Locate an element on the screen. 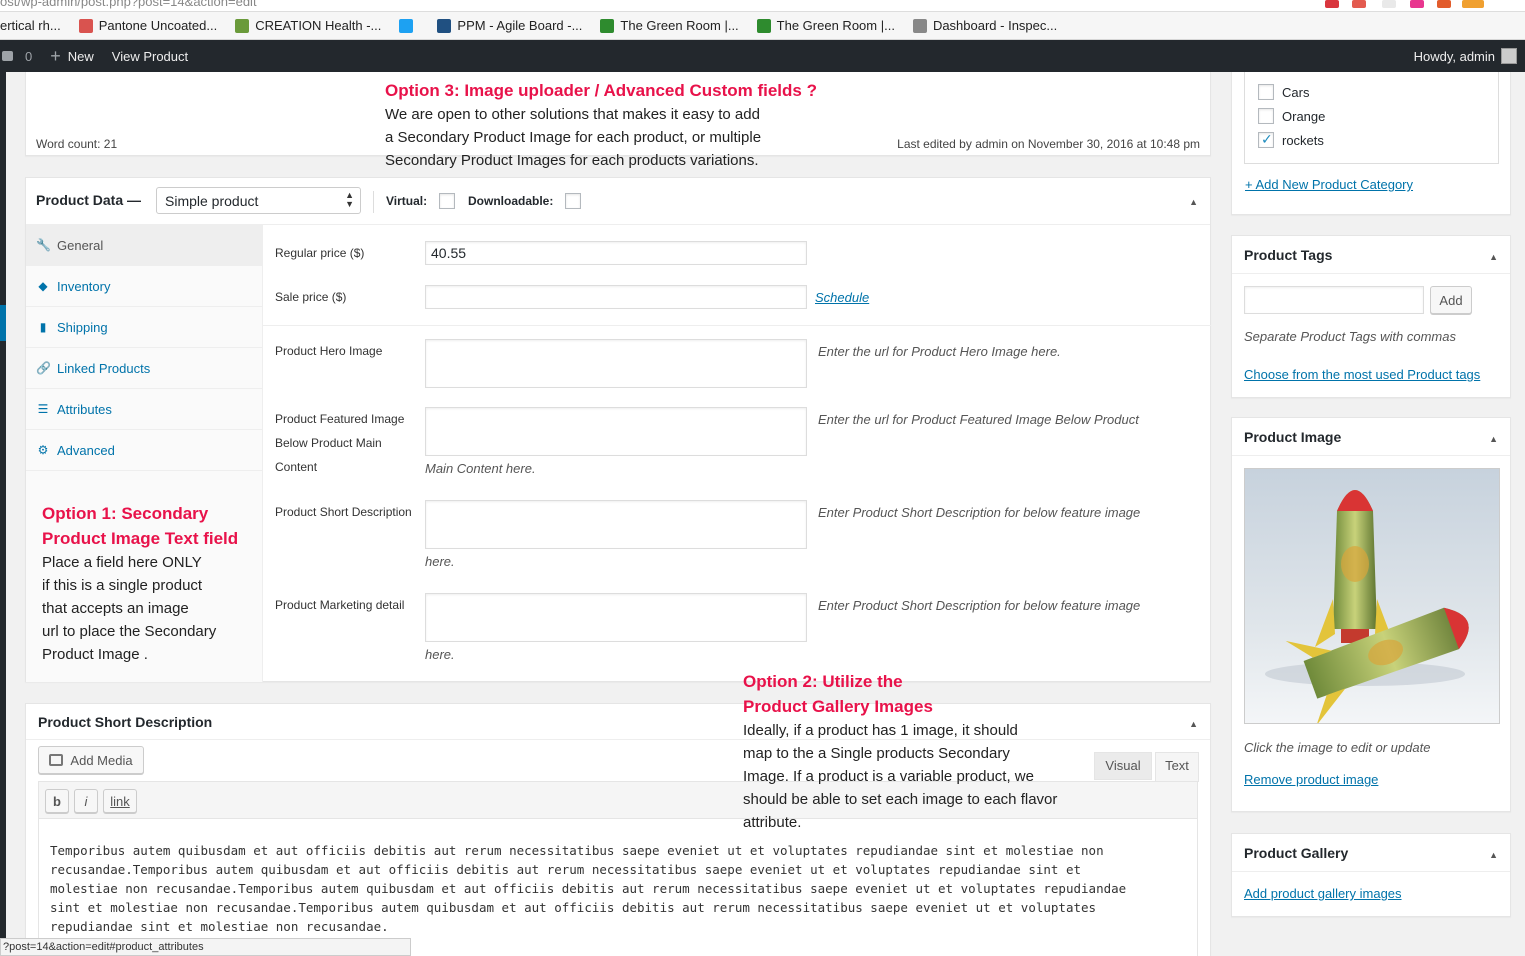  product-type-select: Simple product ▲ ▼ is located at coordinates (258, 200).